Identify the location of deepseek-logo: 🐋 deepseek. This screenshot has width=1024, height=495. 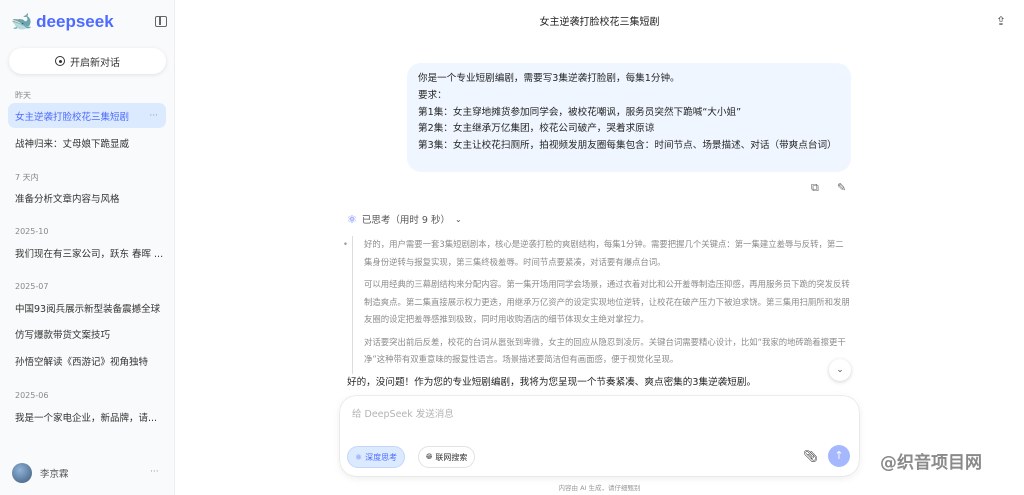
(62, 22).